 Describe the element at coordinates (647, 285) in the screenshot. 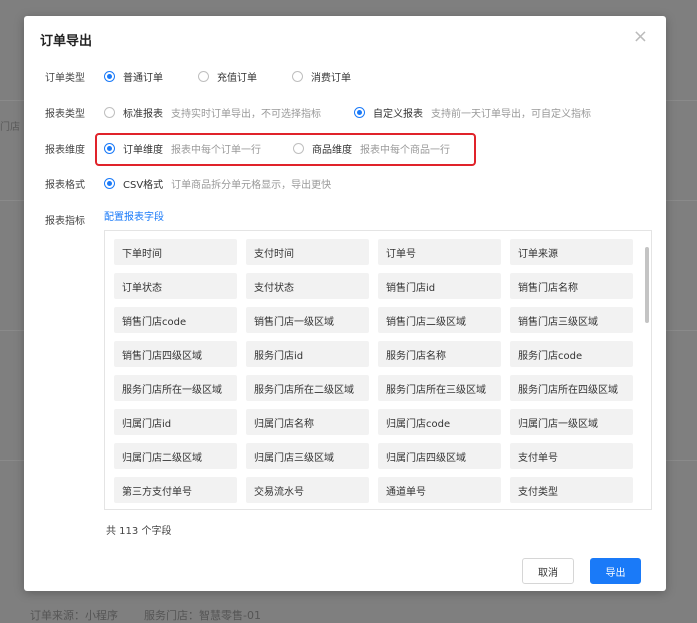

I see `fields-scrollbar` at that location.